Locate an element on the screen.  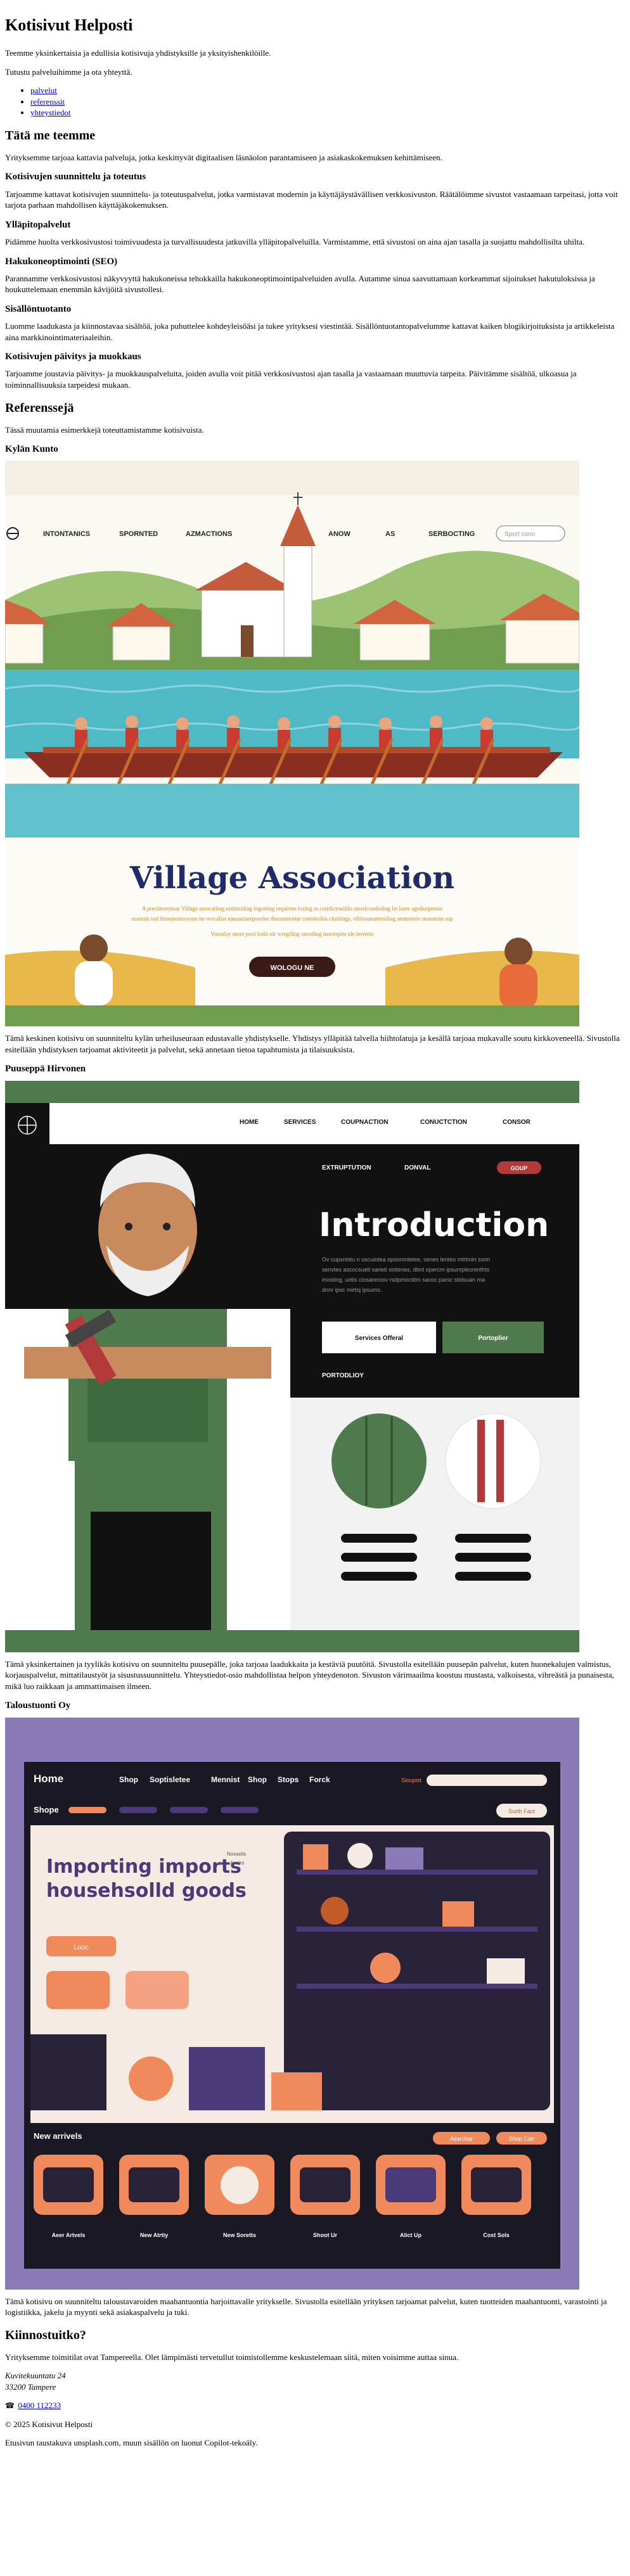
reference-title-taloustuonti: Taloustuonti Oy is located at coordinates (38, 1705).